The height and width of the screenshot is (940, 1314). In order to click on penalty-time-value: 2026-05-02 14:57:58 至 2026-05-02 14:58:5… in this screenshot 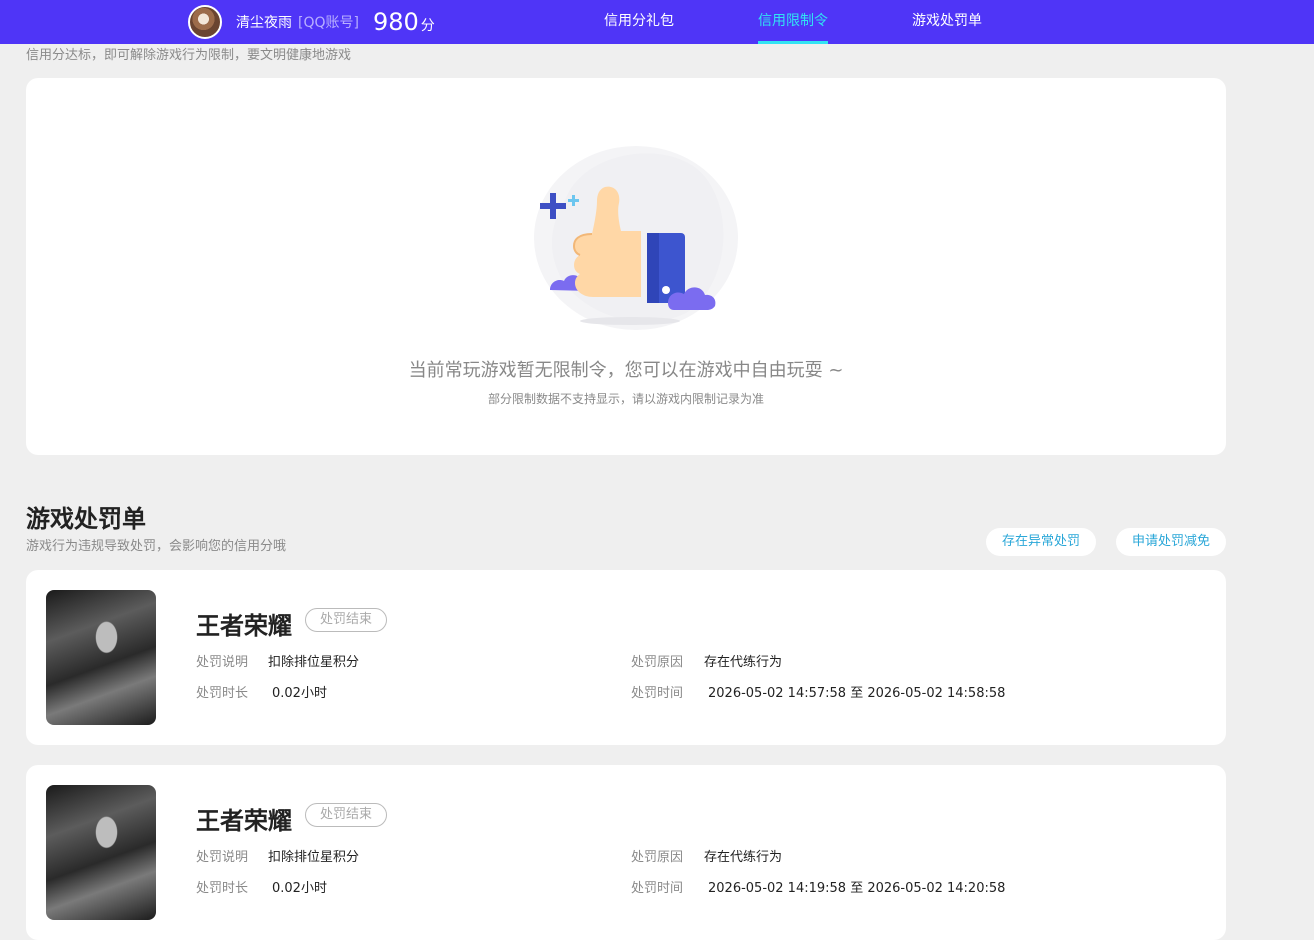, I will do `click(857, 693)`.